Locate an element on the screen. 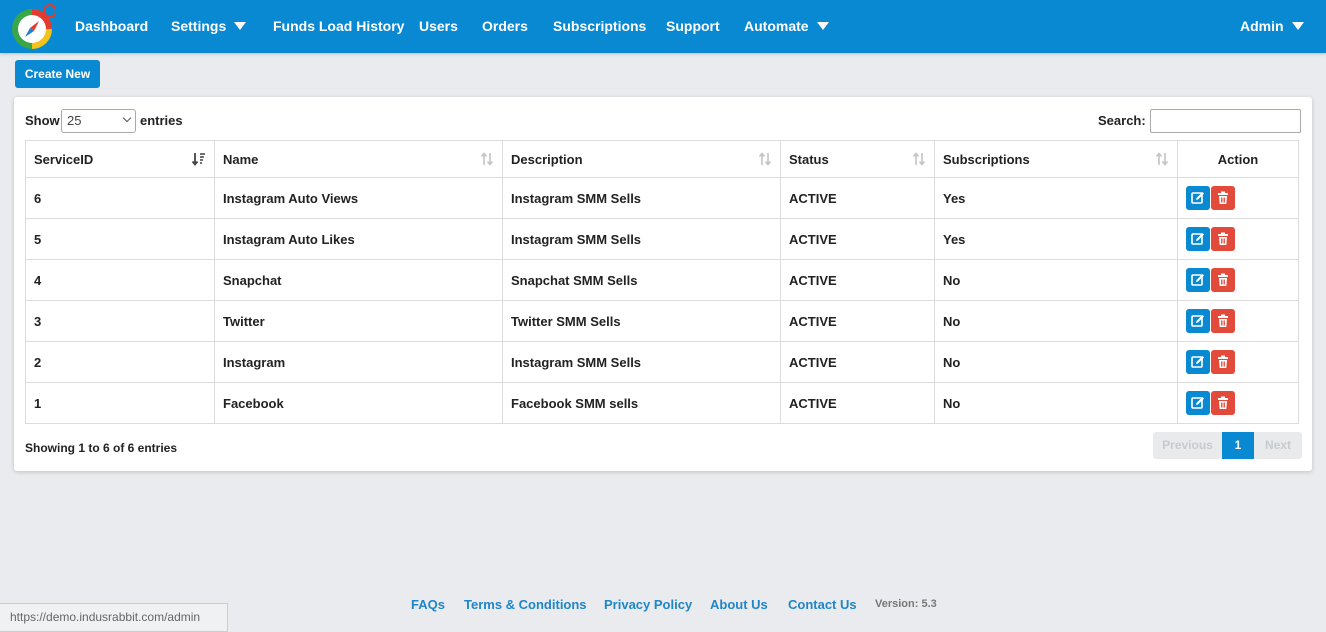  nav-dashboard-label: Dashboard is located at coordinates (112, 26).